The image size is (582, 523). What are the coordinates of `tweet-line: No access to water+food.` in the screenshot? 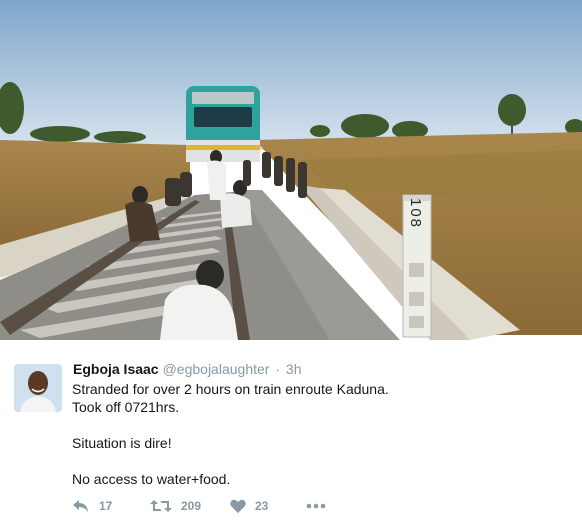 It's located at (151, 479).